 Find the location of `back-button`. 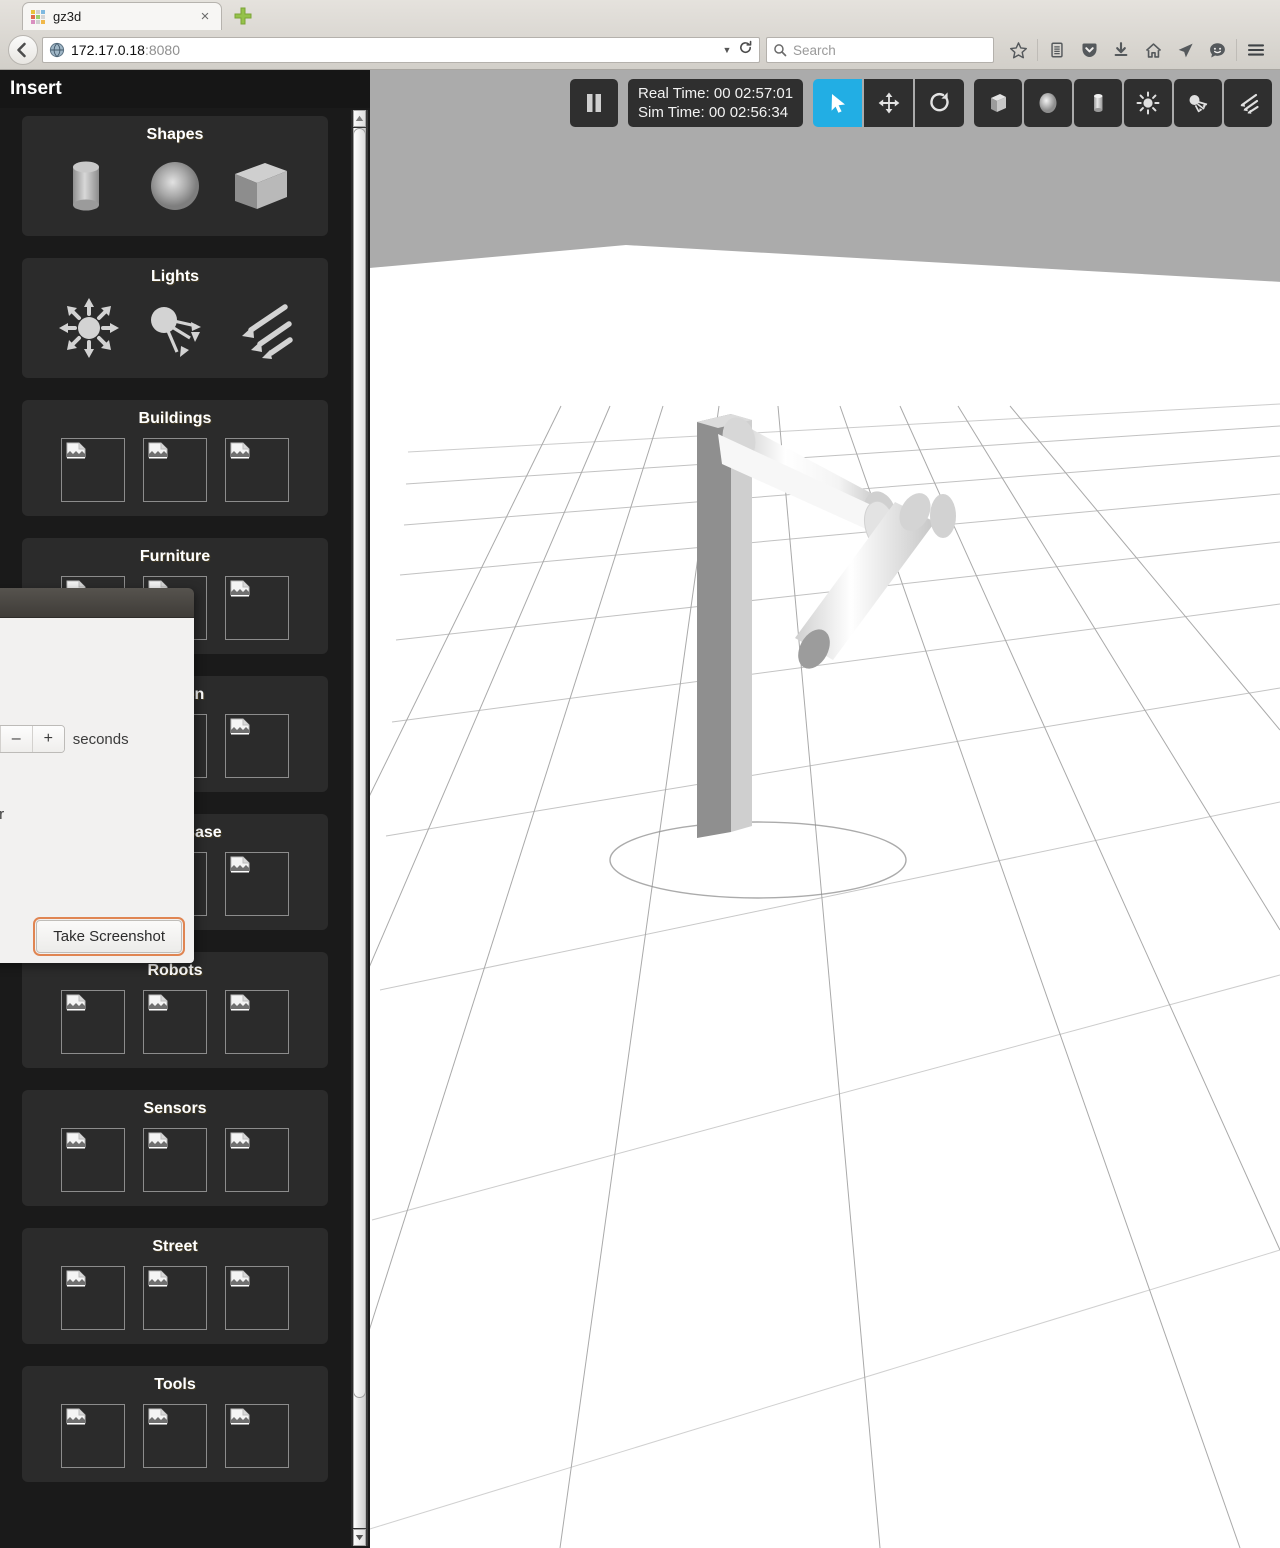

back-button is located at coordinates (23, 50).